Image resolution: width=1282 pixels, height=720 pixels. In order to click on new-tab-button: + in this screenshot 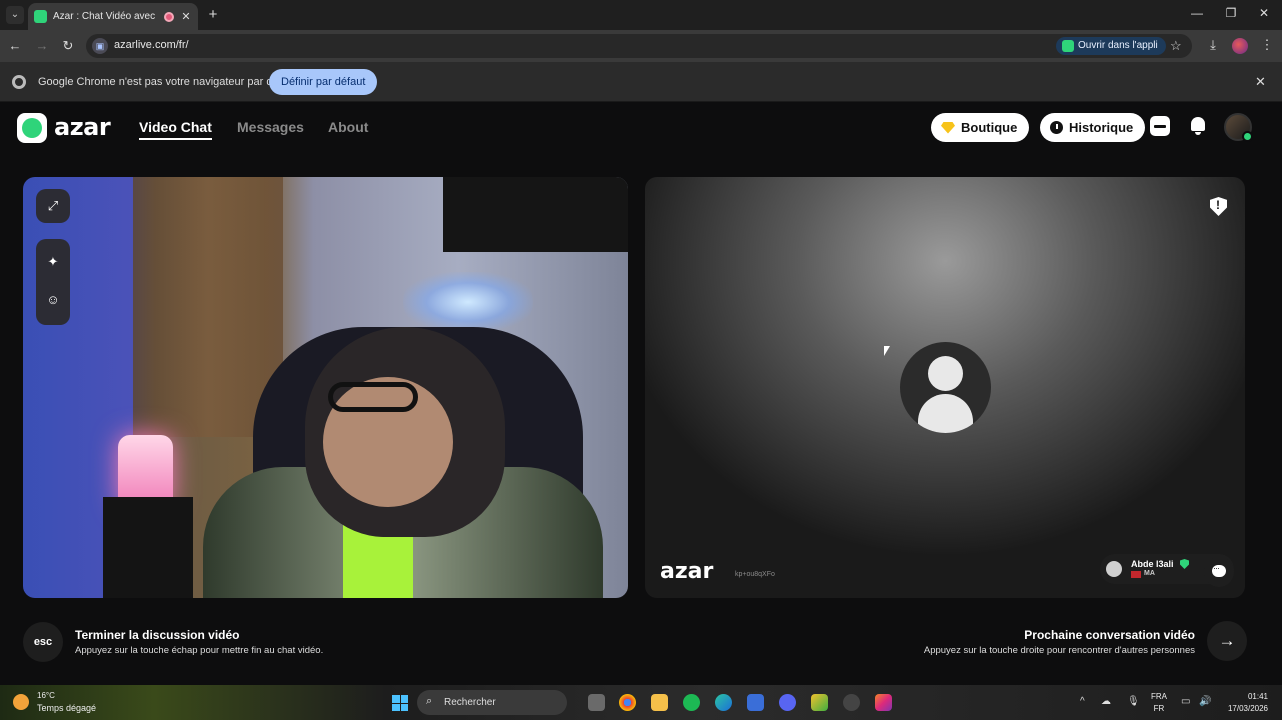, I will do `click(213, 15)`.